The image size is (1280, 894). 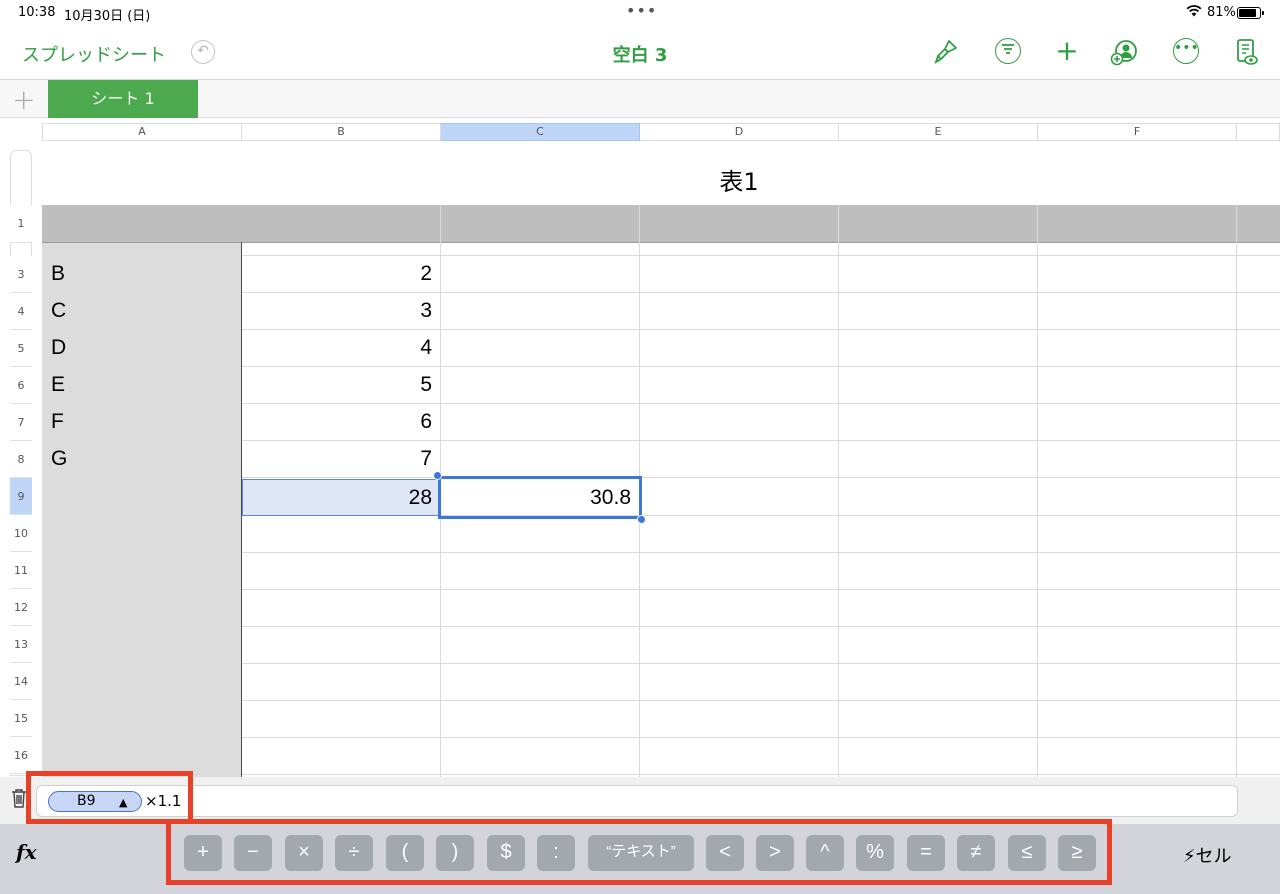 I want to click on cell-a8: G, so click(x=59, y=458).